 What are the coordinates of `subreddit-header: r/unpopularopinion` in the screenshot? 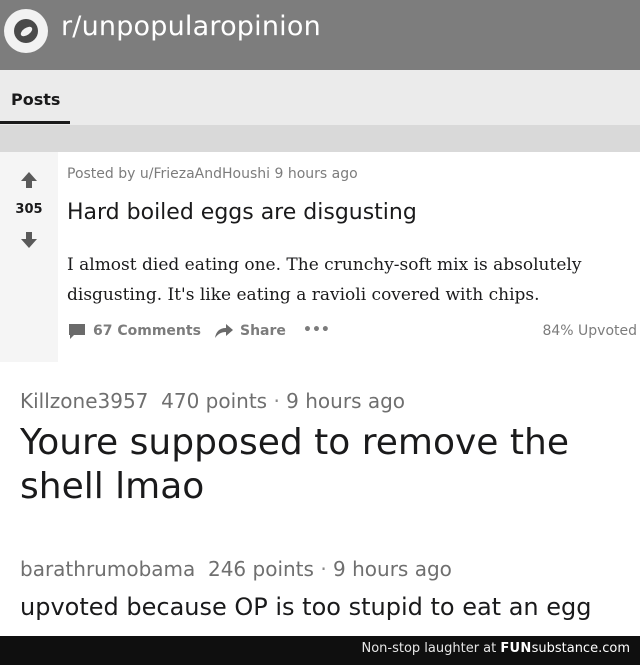 It's located at (320, 35).